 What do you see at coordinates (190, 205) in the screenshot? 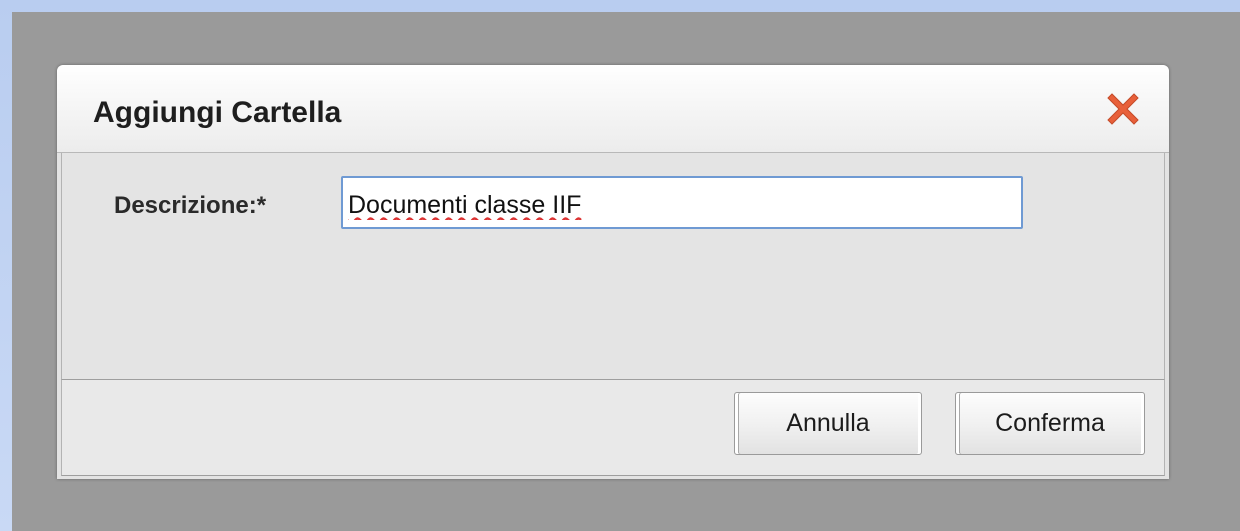
I see `descrizione-label: Descrizione:*` at bounding box center [190, 205].